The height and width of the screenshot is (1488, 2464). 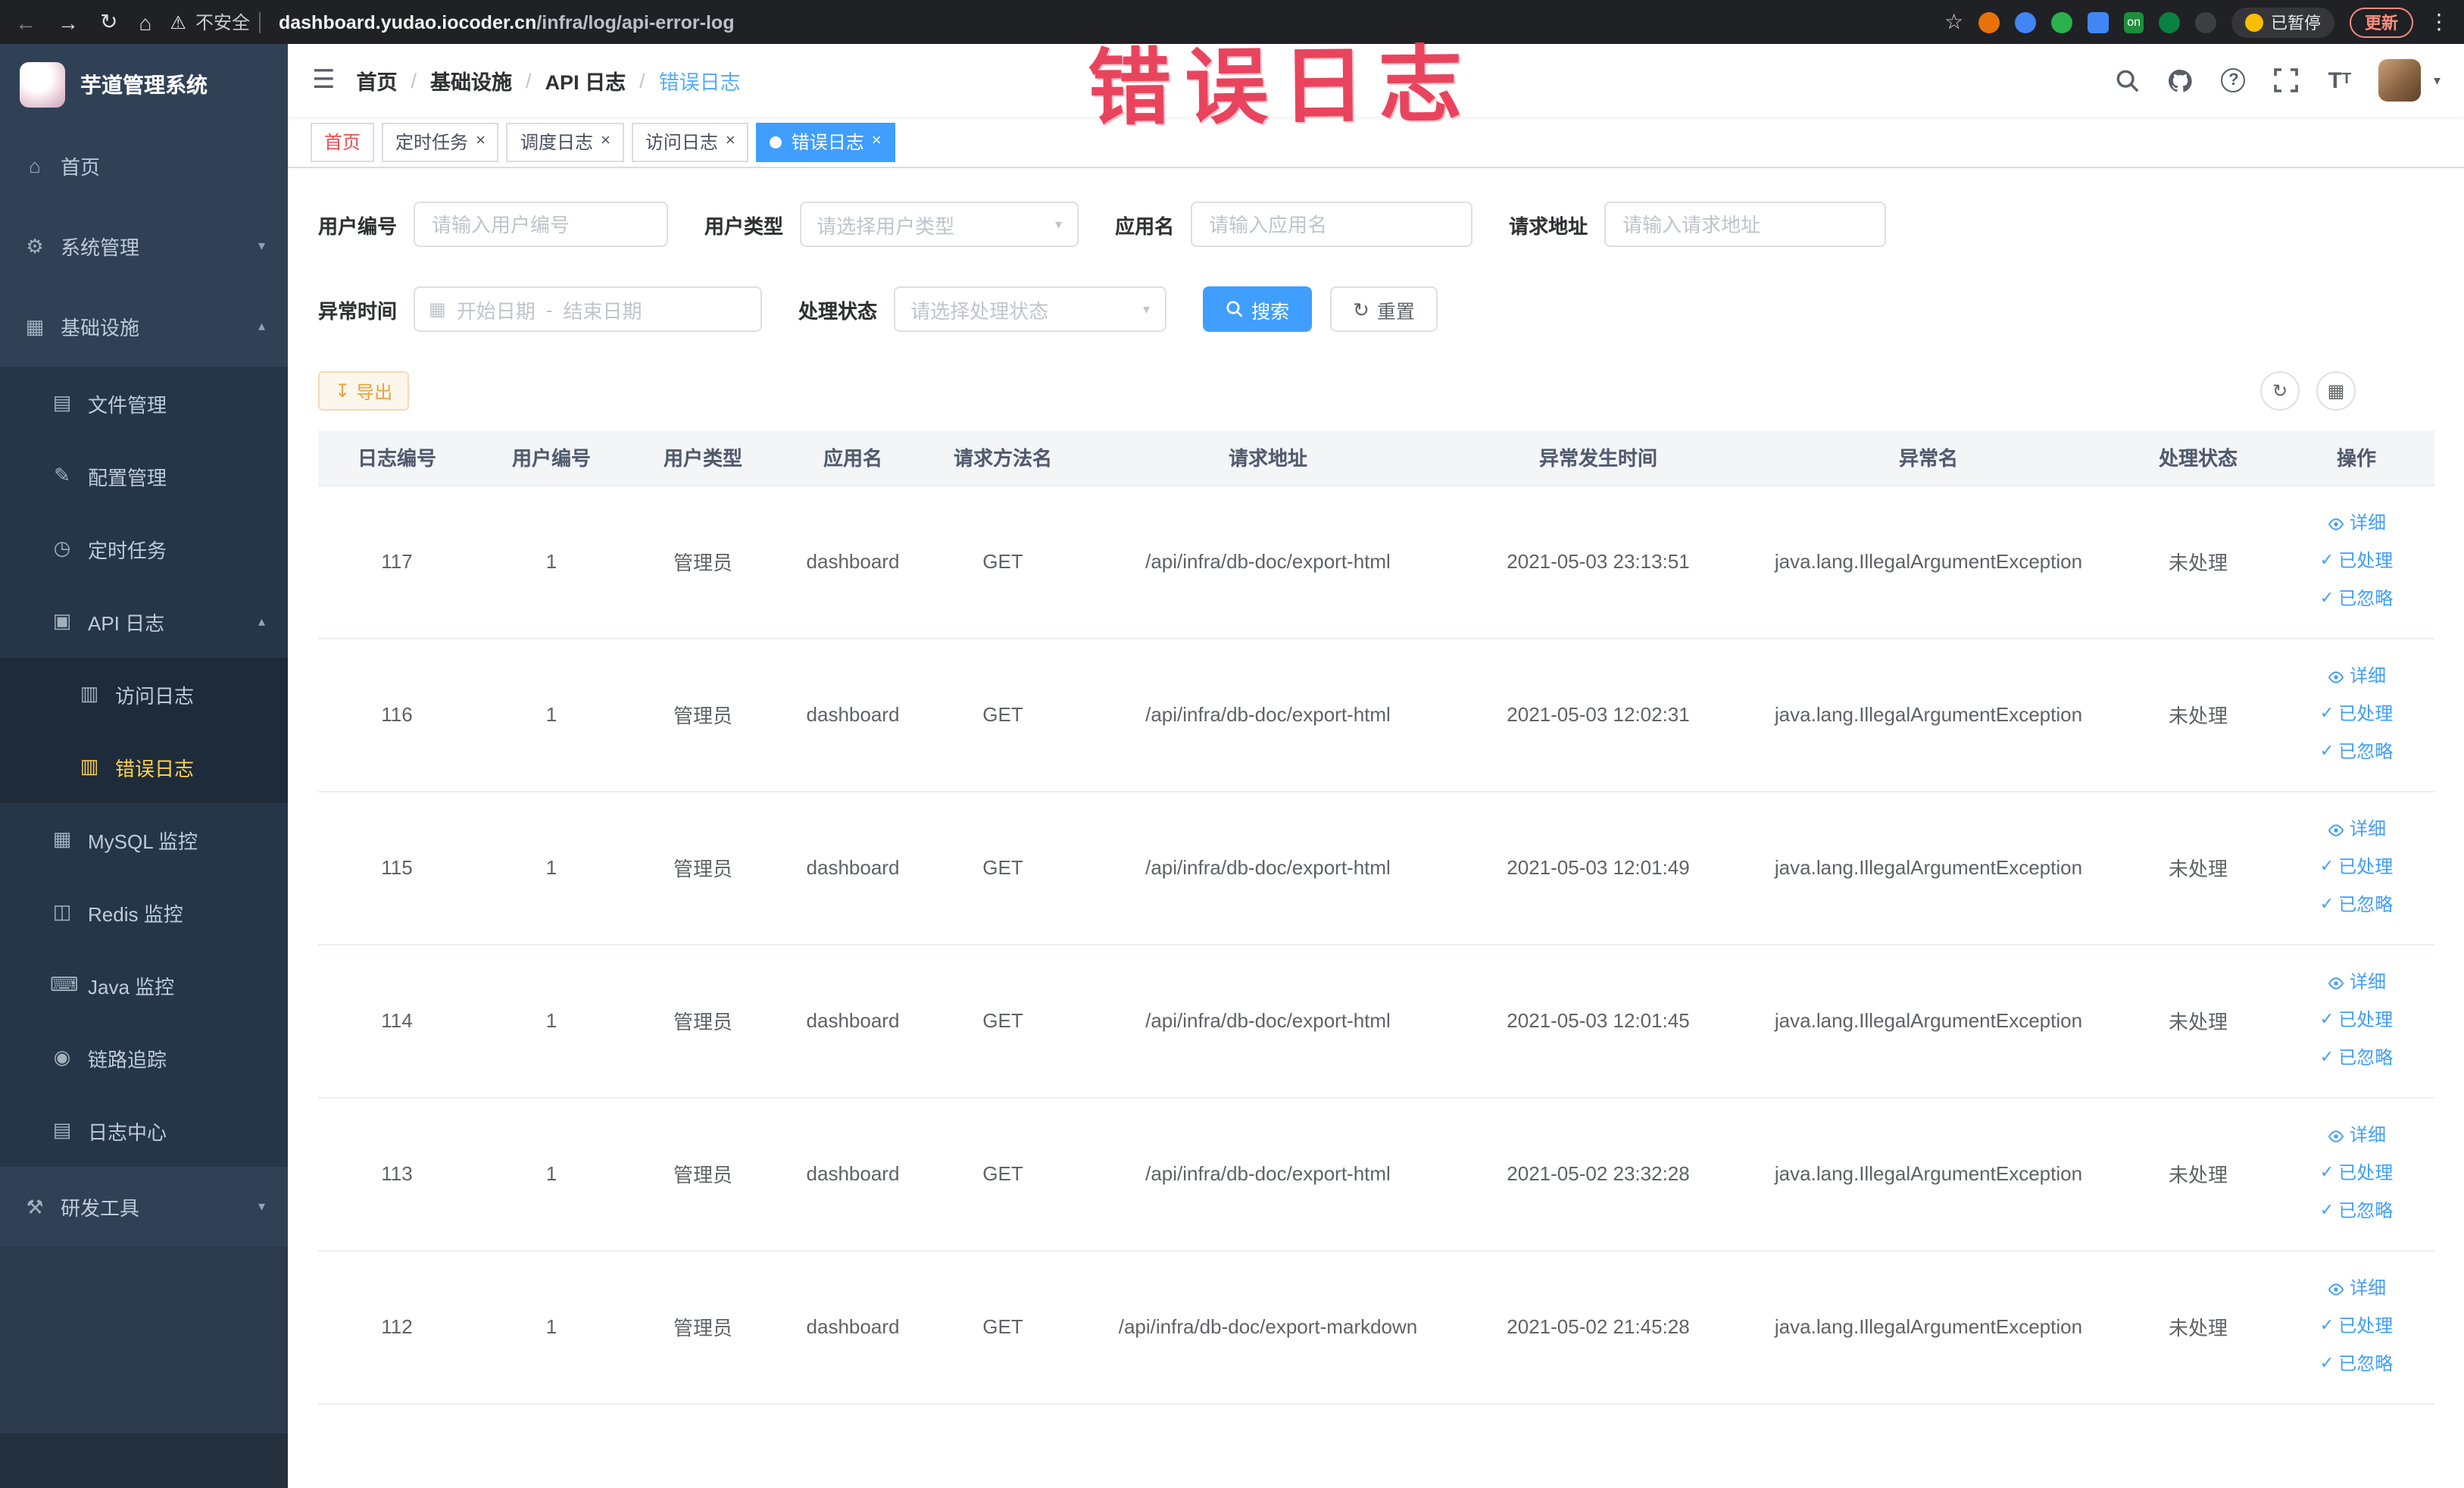 What do you see at coordinates (324, 80) in the screenshot?
I see `hamburger-icon: ☰` at bounding box center [324, 80].